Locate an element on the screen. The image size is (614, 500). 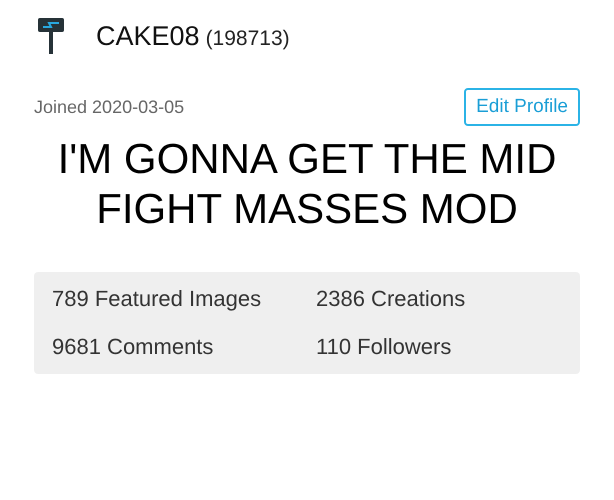
edit-profile-button: Edit Profile is located at coordinates (522, 107).